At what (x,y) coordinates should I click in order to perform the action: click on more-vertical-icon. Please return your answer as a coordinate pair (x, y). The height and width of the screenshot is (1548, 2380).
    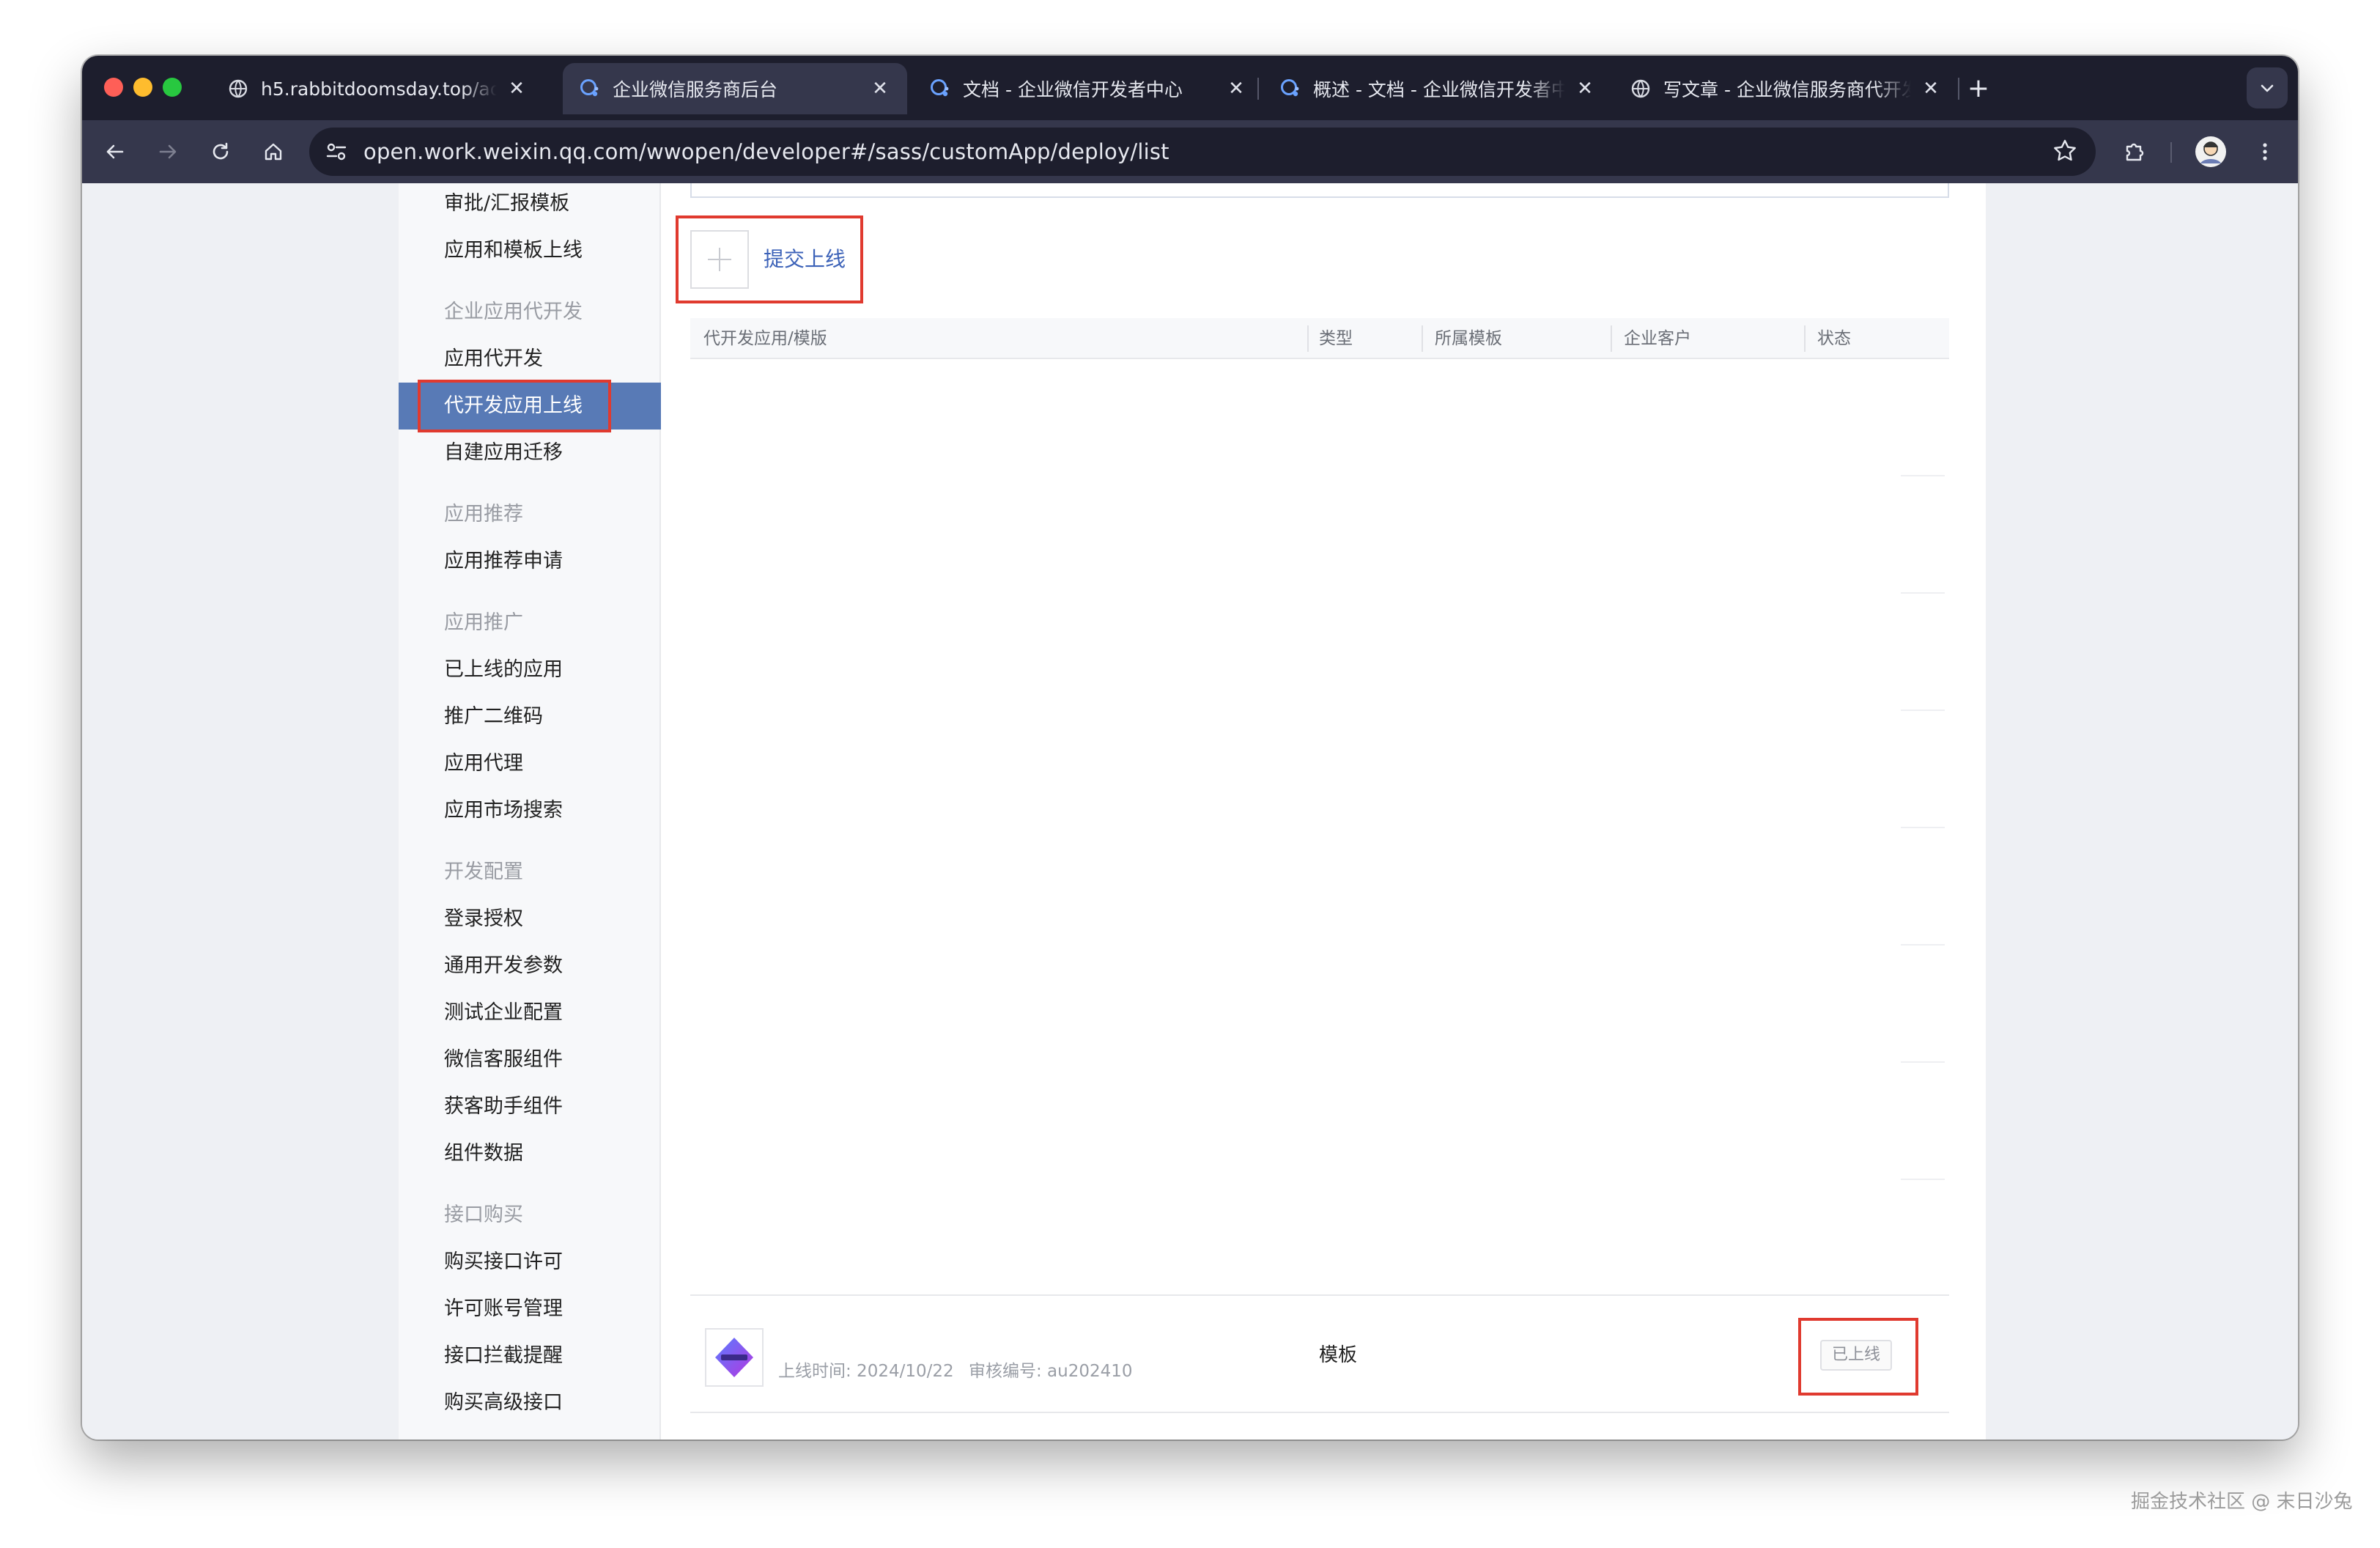
    Looking at the image, I should click on (2265, 152).